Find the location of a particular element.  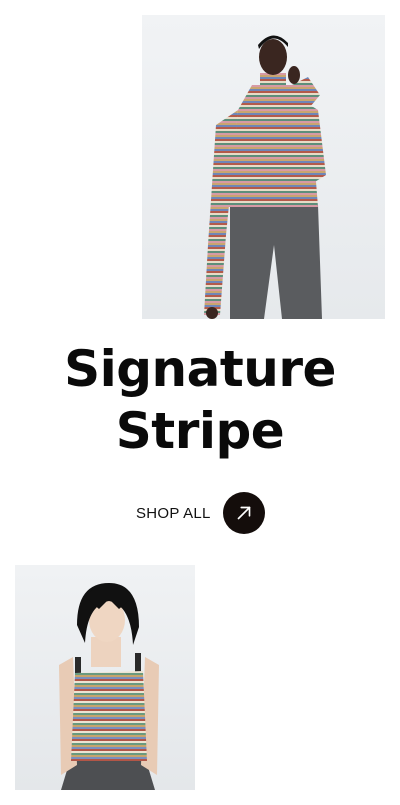

arrow-up-right-icon is located at coordinates (243, 513).